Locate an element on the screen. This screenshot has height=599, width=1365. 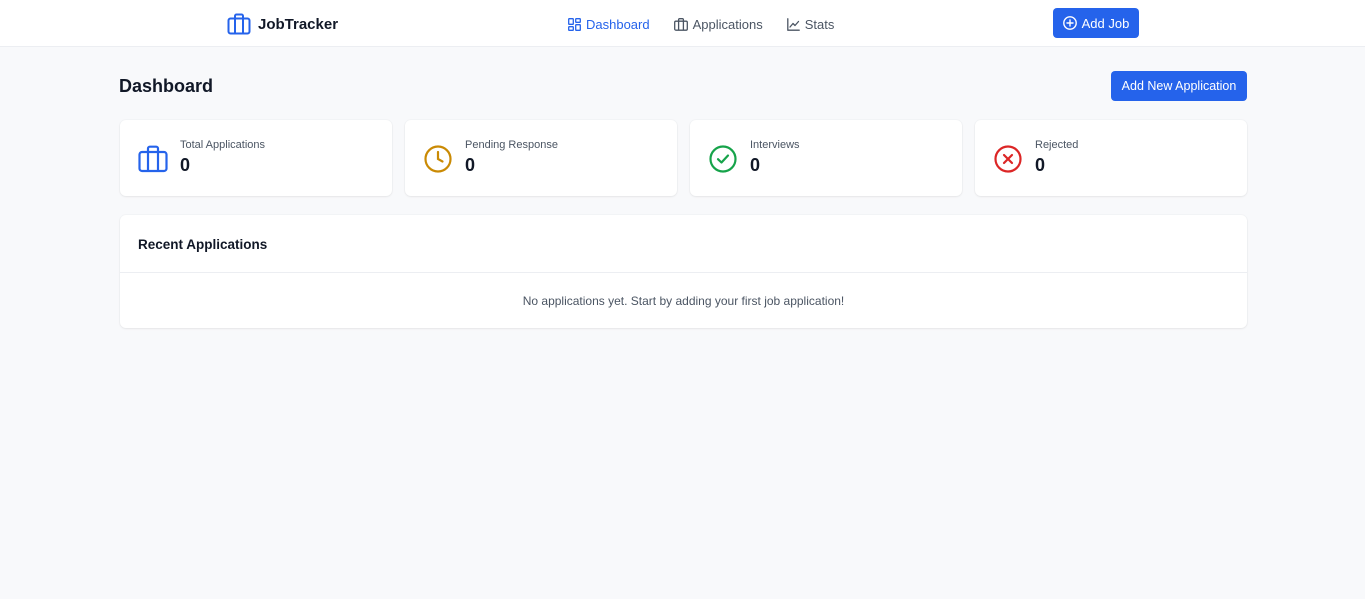
stat-label: Rejected is located at coordinates (1057, 145).